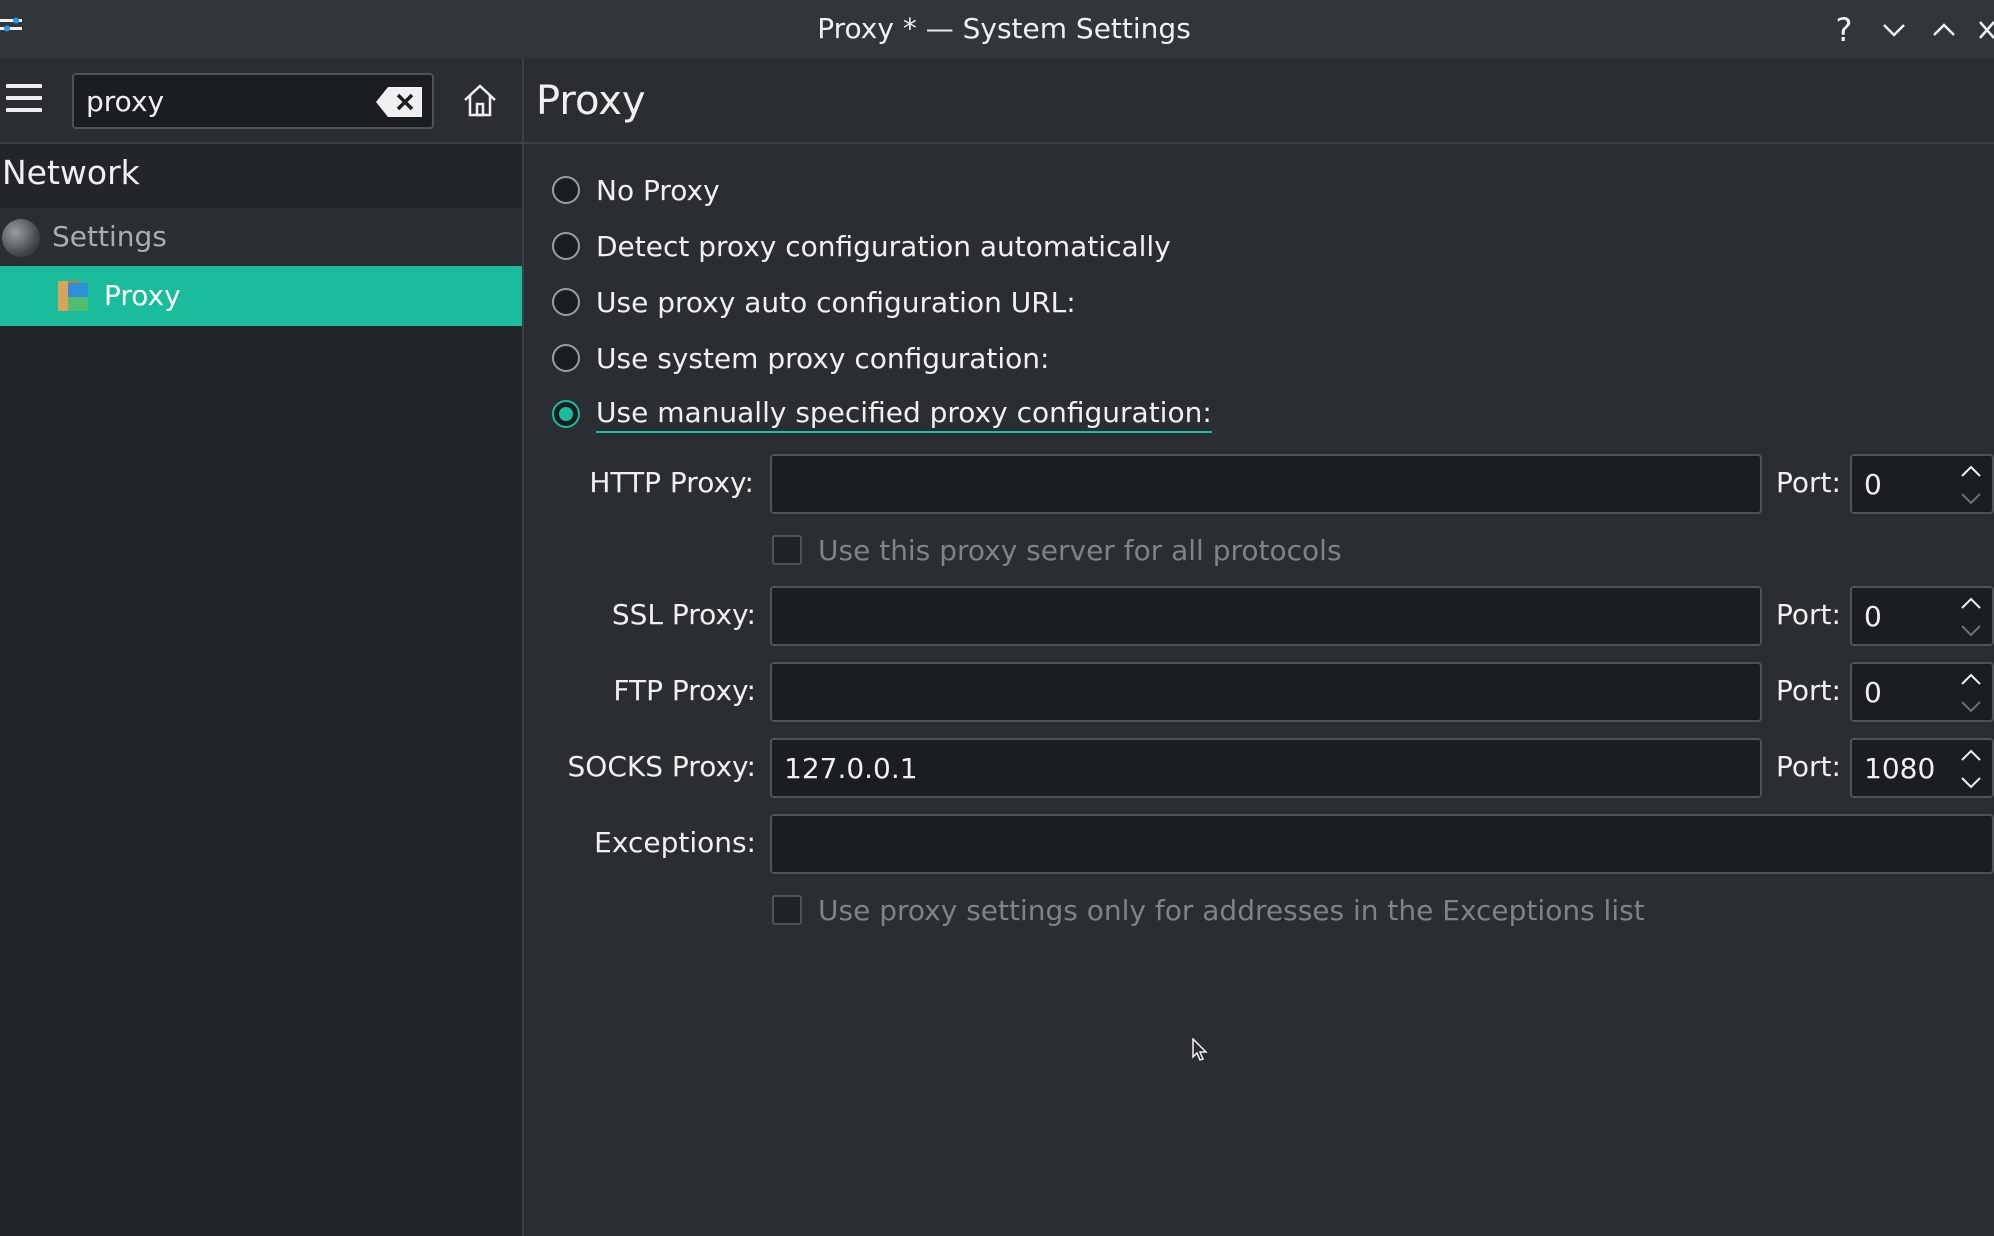 The height and width of the screenshot is (1236, 1994). Describe the element at coordinates (1266, 484) in the screenshot. I see `http-proxy-input` at that location.